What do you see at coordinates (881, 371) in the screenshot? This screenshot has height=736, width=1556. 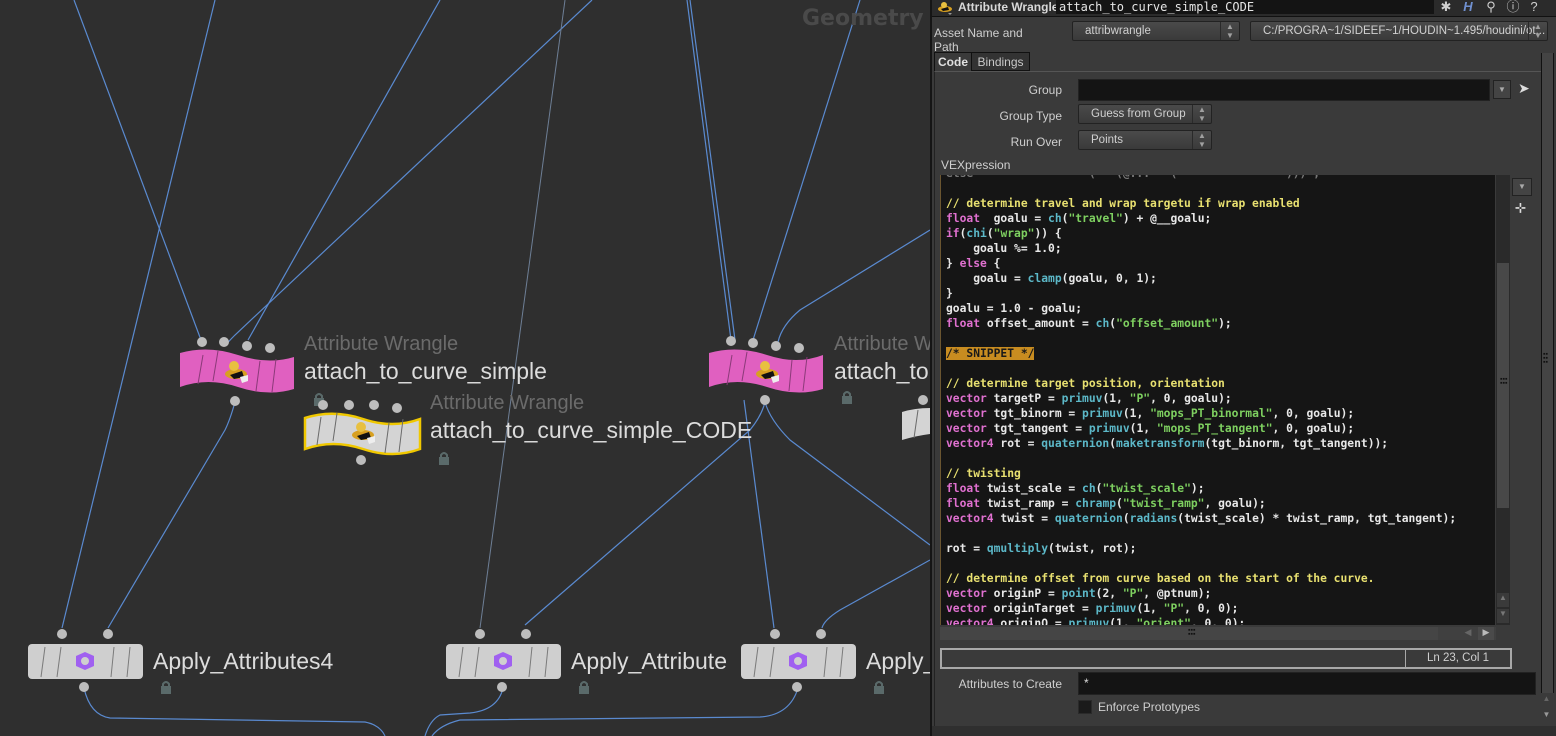 I see `node-name-label: attach_to` at bounding box center [881, 371].